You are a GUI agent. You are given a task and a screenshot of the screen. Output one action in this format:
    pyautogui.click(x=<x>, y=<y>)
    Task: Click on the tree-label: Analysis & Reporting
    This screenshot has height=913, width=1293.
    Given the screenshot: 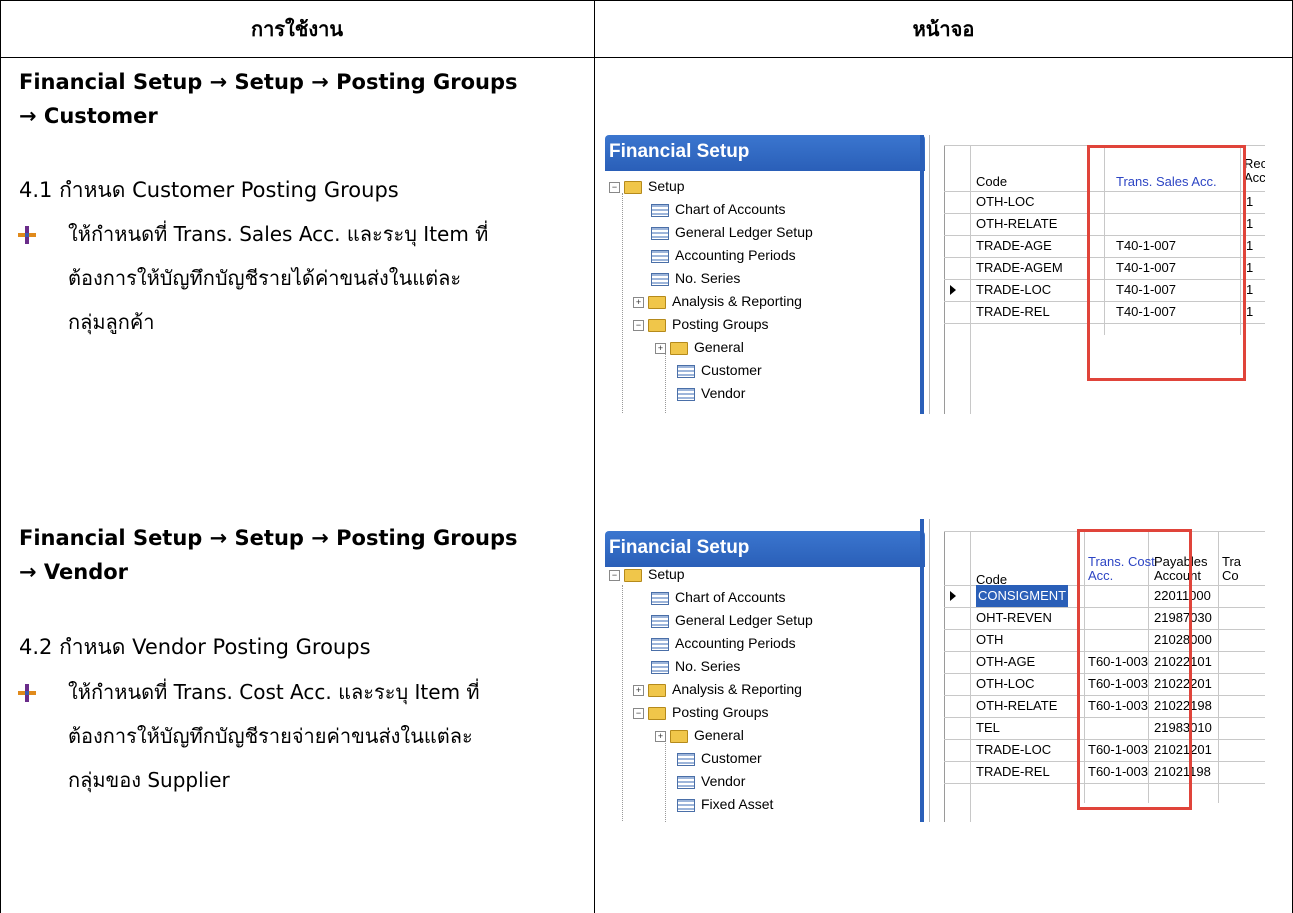 What is the action you would take?
    pyautogui.click(x=737, y=301)
    